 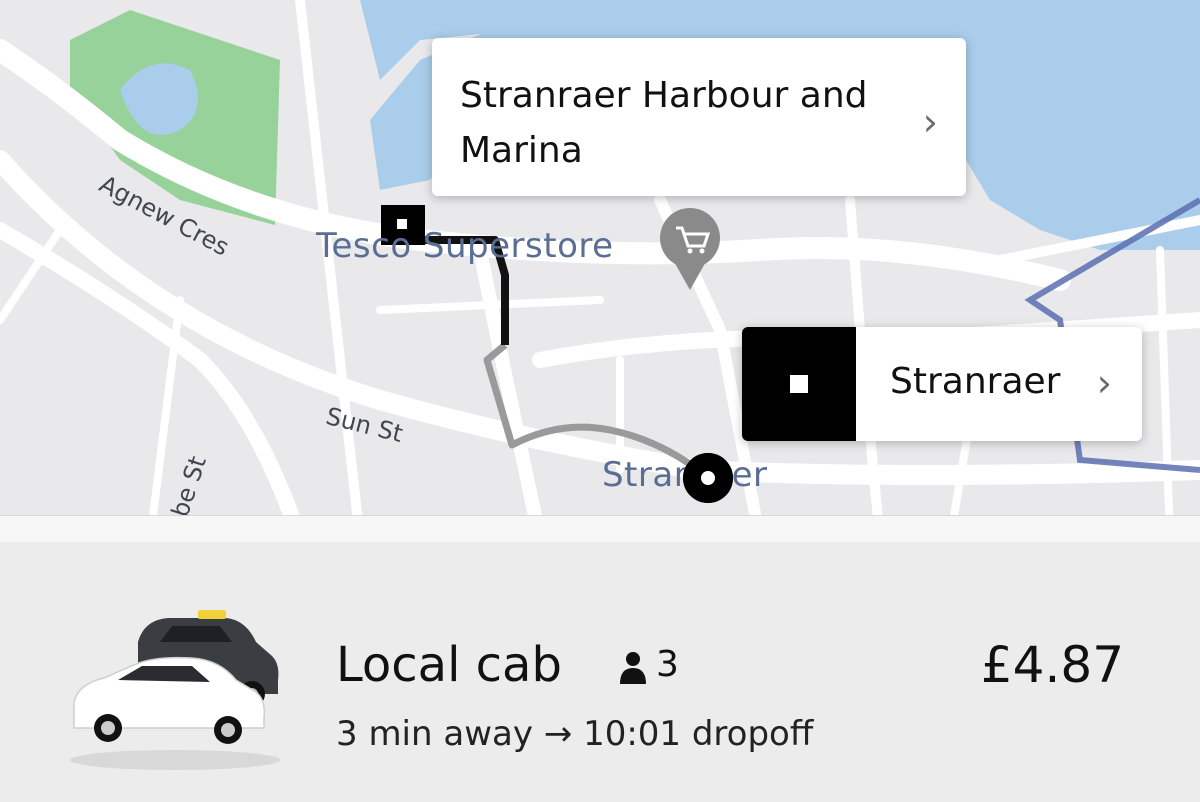 I want to click on origin-marker-overlay, so click(x=708, y=478).